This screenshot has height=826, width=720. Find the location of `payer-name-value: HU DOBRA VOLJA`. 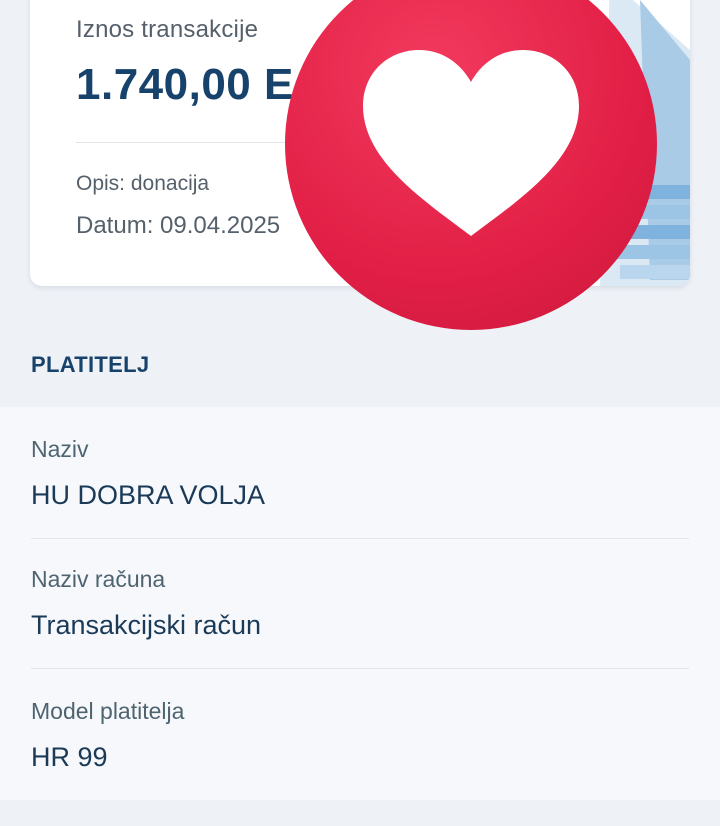

payer-name-value: HU DOBRA VOLJA is located at coordinates (148, 495).